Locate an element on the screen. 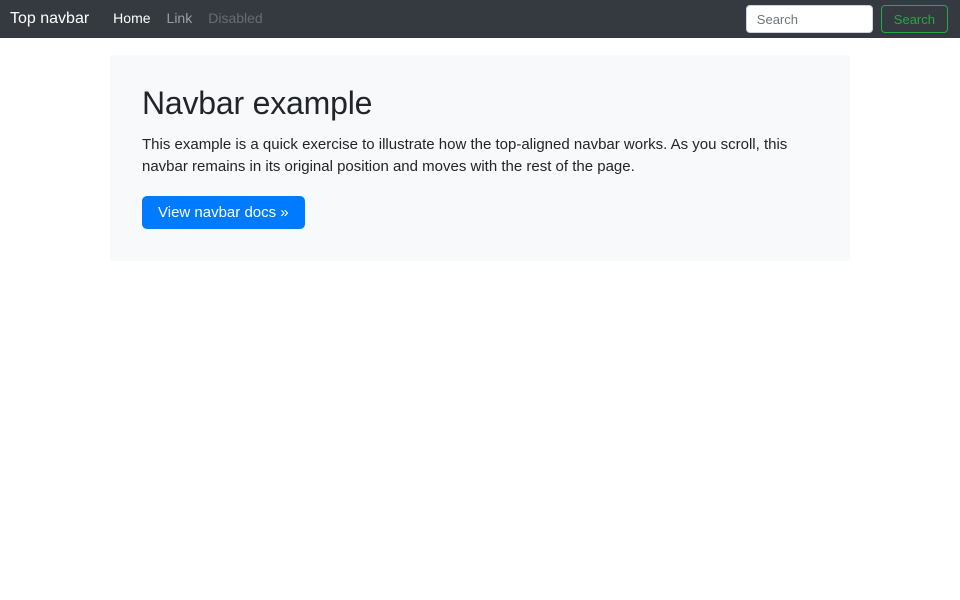 The image size is (960, 600). search-button: Search is located at coordinates (914, 19).